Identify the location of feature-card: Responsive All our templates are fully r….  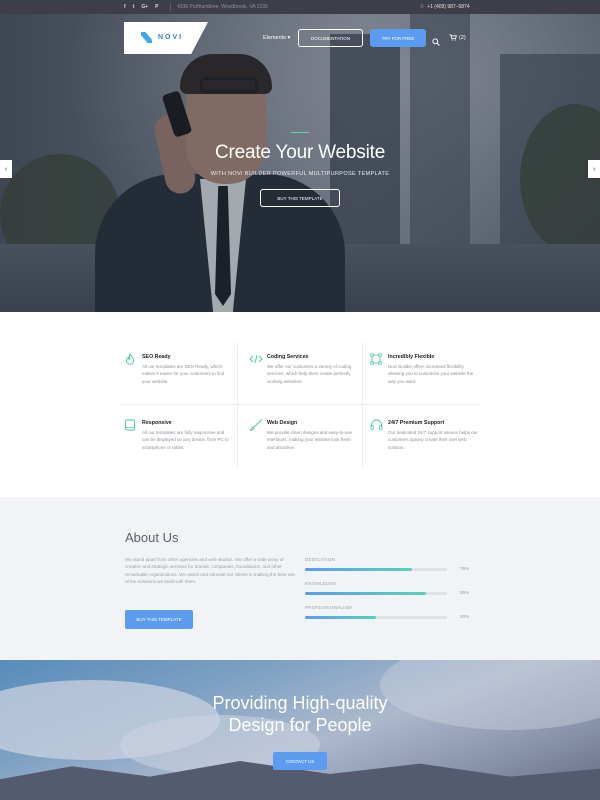
(179, 445).